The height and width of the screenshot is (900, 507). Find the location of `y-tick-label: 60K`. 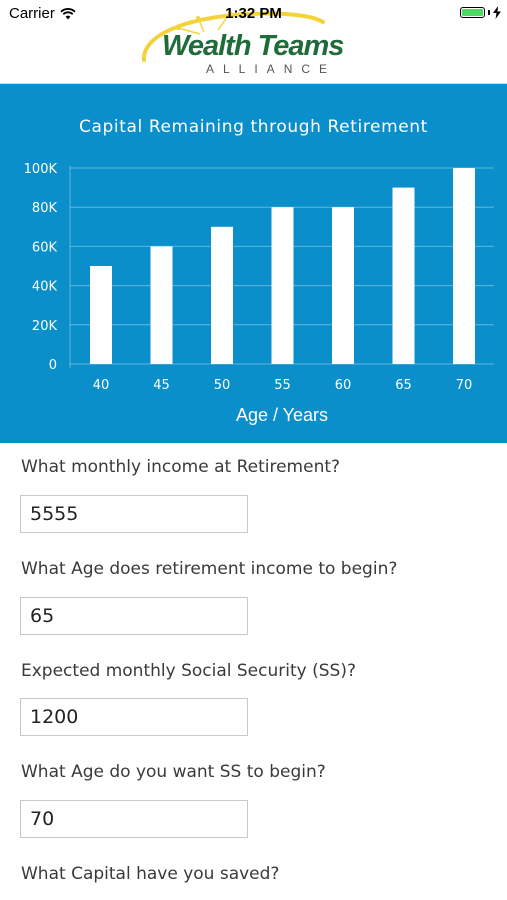

y-tick-label: 60K is located at coordinates (45, 247).